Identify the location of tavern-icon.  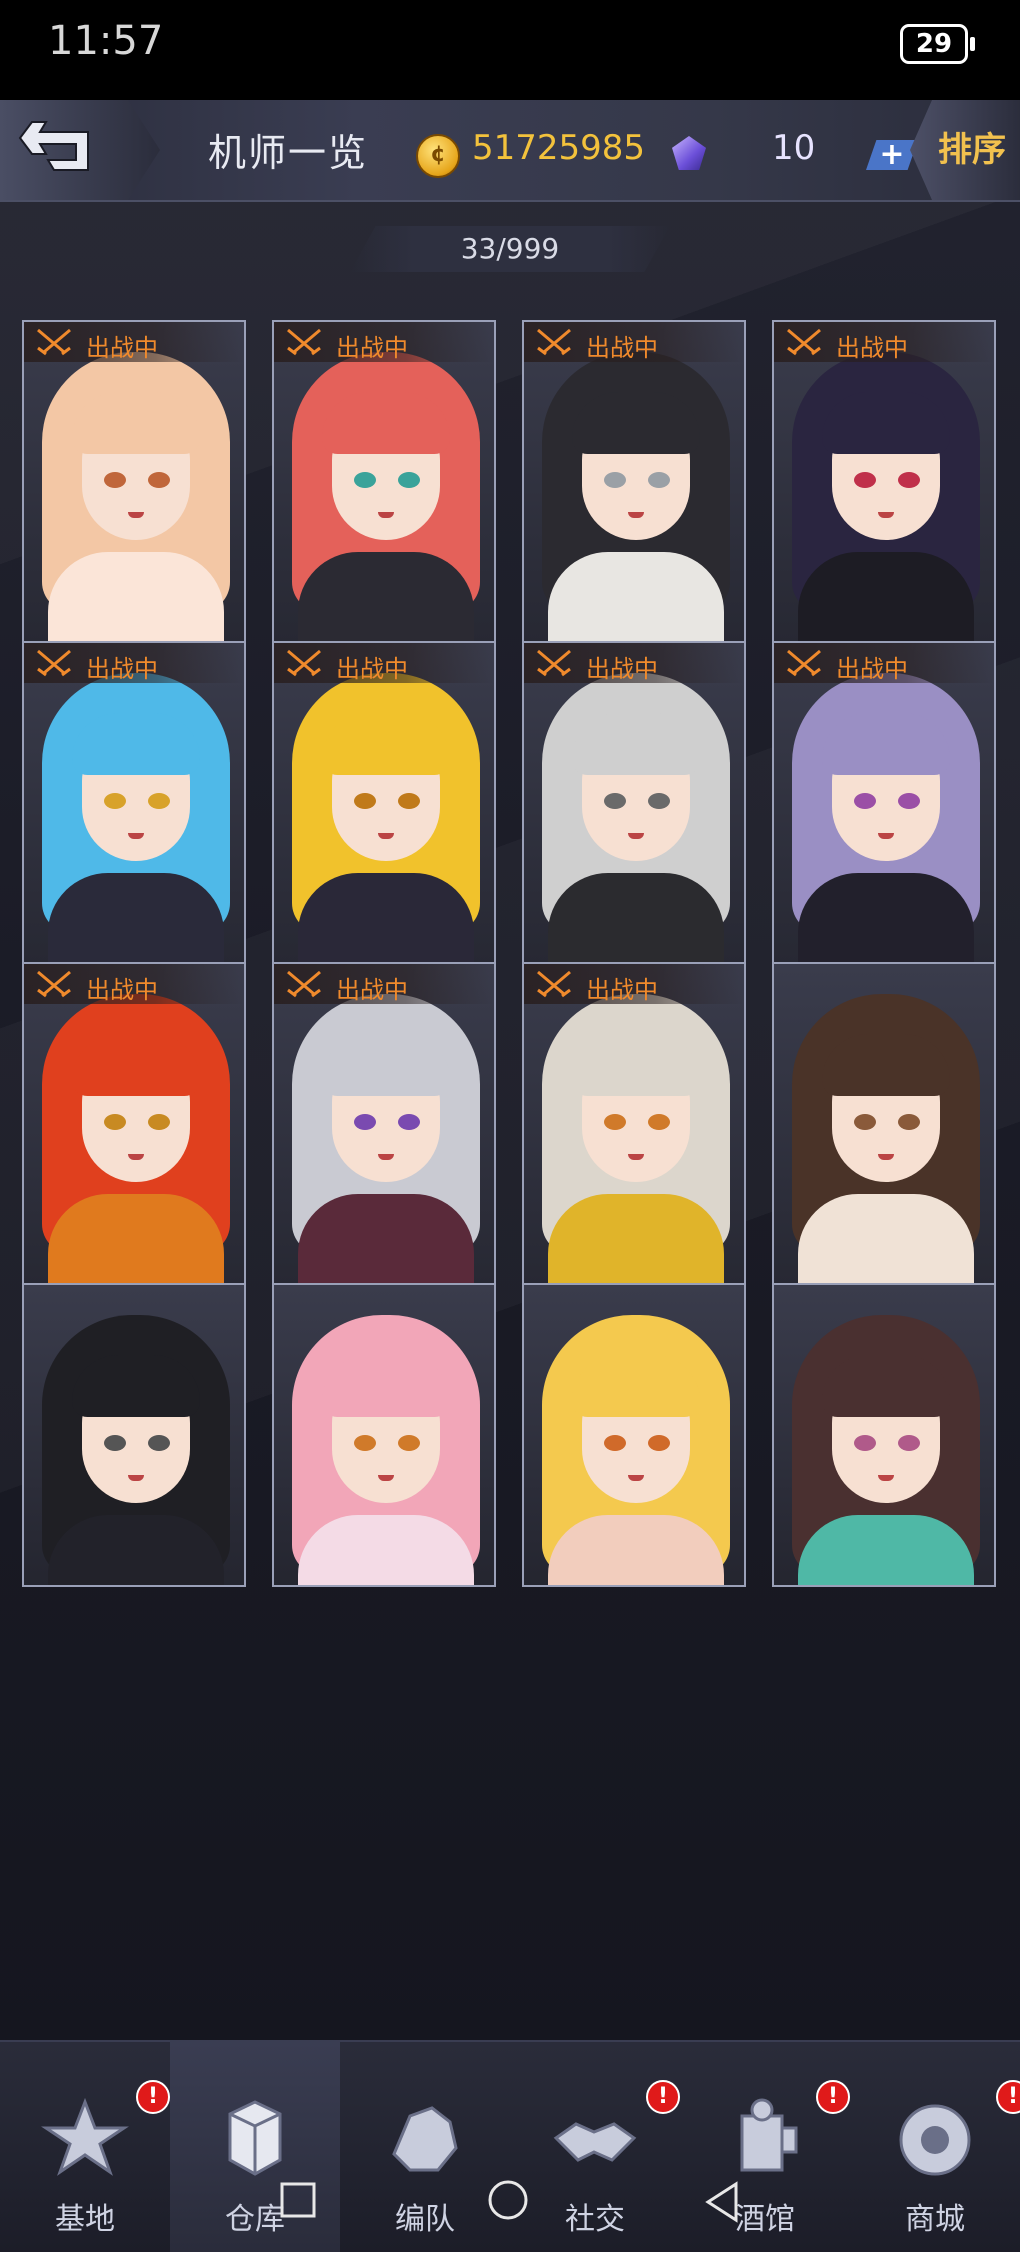
(769, 2135).